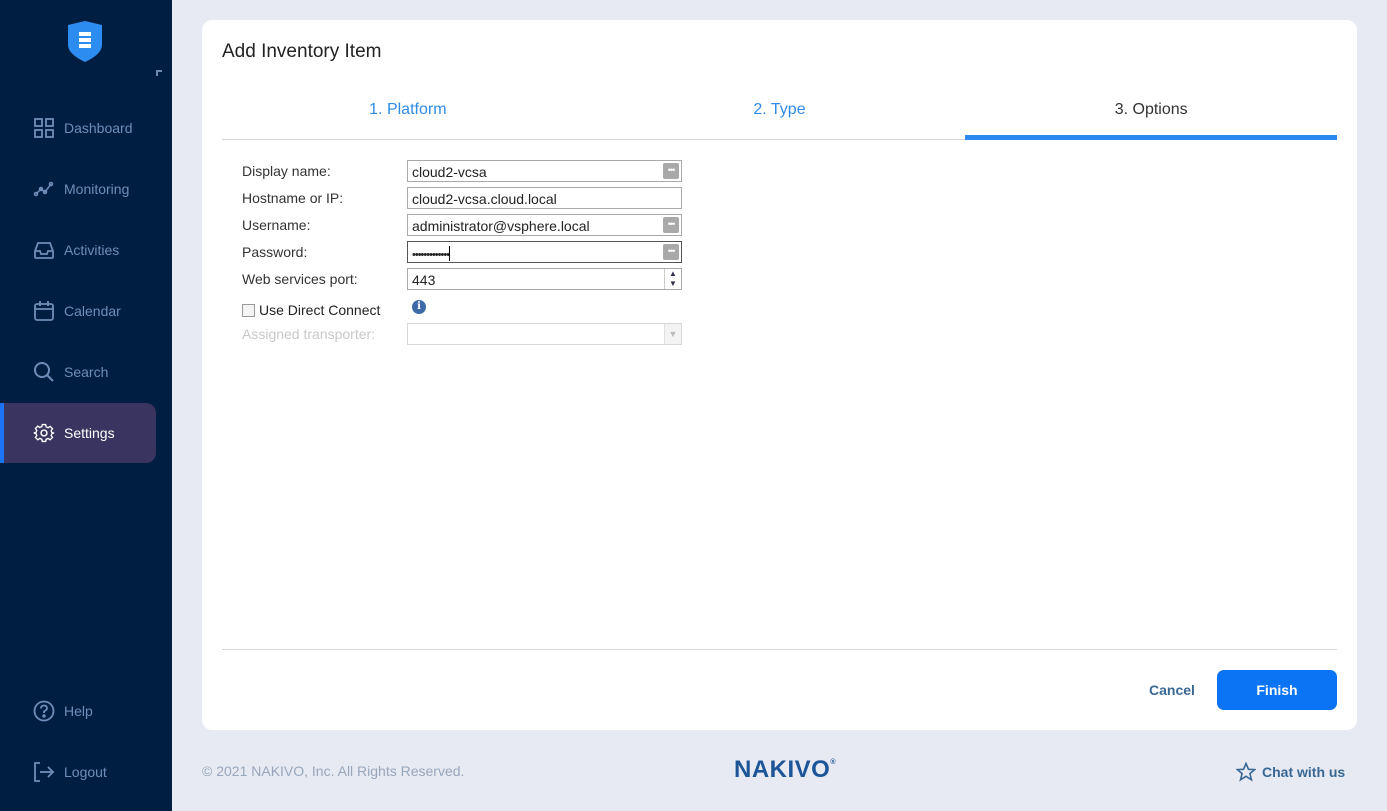 The width and height of the screenshot is (1387, 811). Describe the element at coordinates (408, 114) in the screenshot. I see `step-platform: 1. Platform` at that location.